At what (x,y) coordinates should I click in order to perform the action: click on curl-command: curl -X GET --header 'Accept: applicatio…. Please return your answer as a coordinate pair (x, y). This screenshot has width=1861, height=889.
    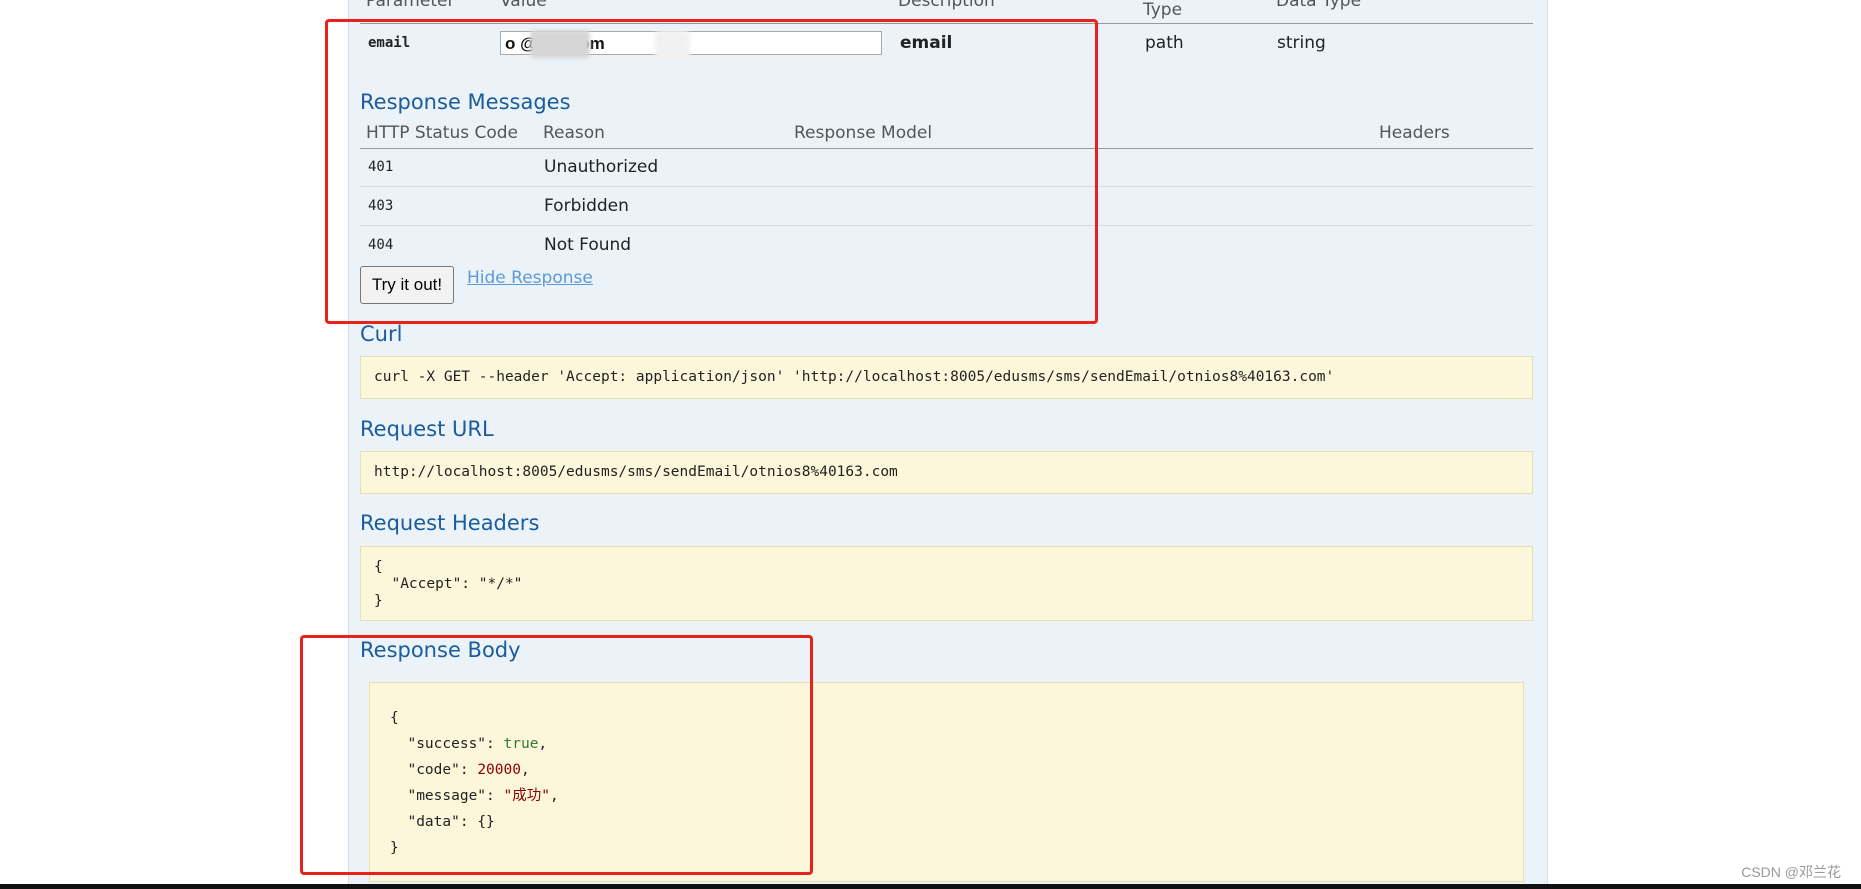
    Looking at the image, I should click on (854, 377).